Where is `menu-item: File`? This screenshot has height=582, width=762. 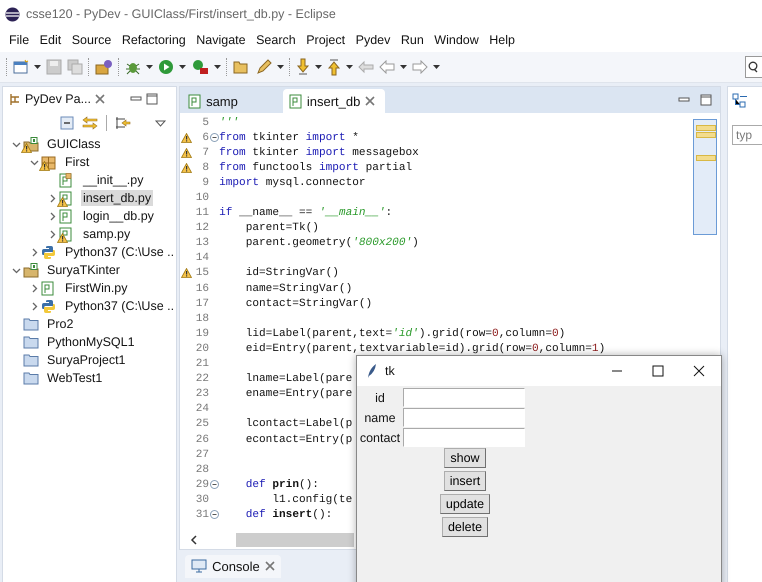 menu-item: File is located at coordinates (19, 40).